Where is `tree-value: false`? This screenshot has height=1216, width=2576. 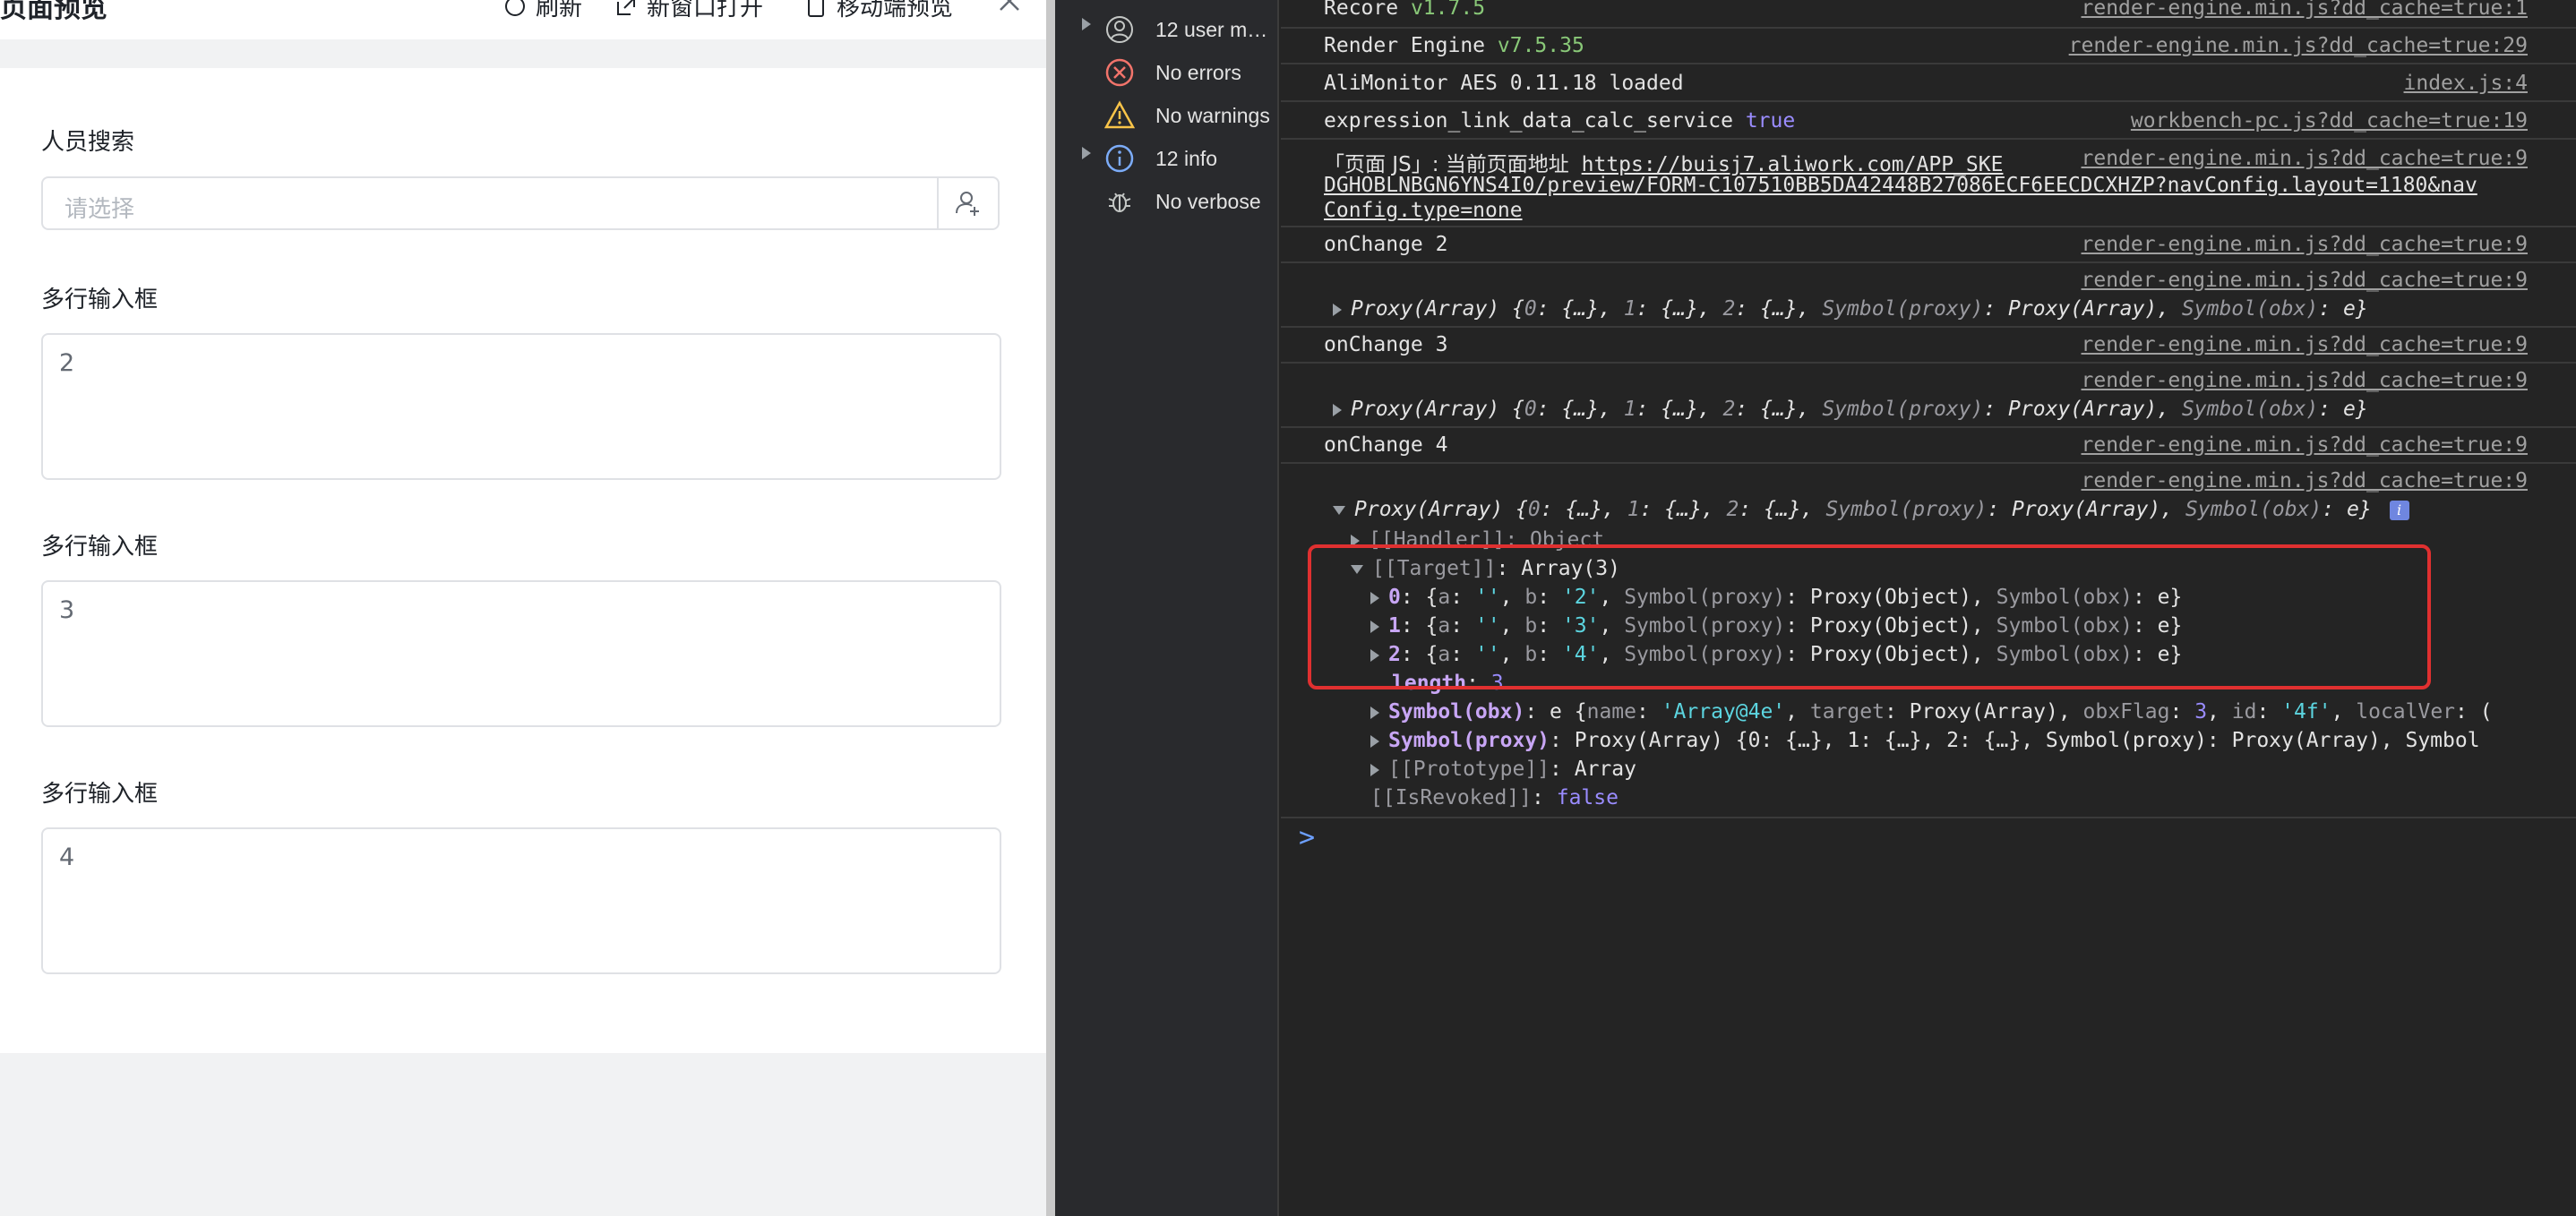
tree-value: false is located at coordinates (1587, 797).